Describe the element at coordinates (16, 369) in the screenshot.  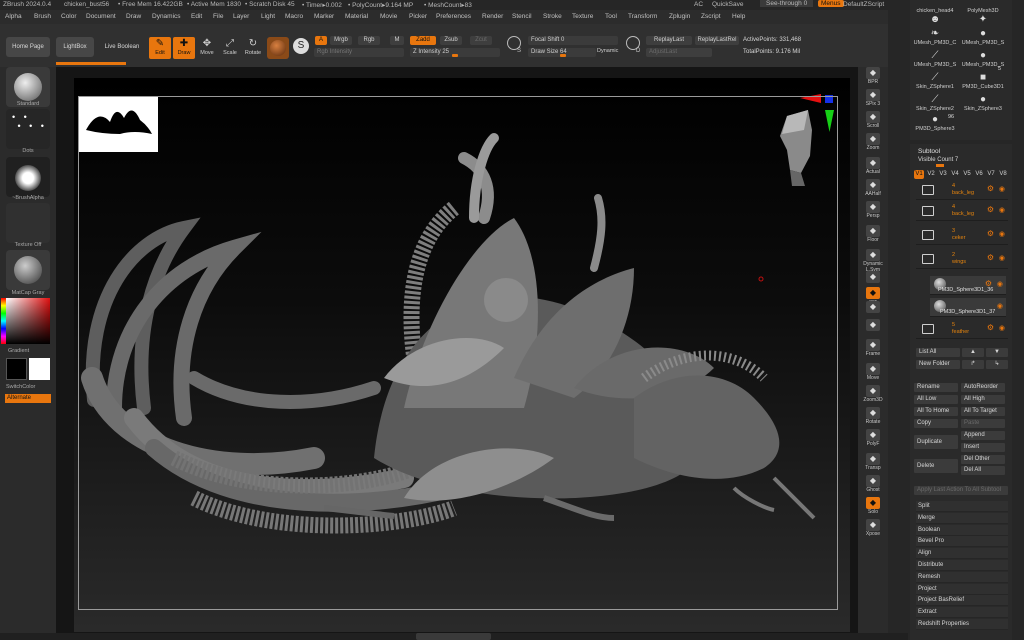
I see `main-color-swatch` at that location.